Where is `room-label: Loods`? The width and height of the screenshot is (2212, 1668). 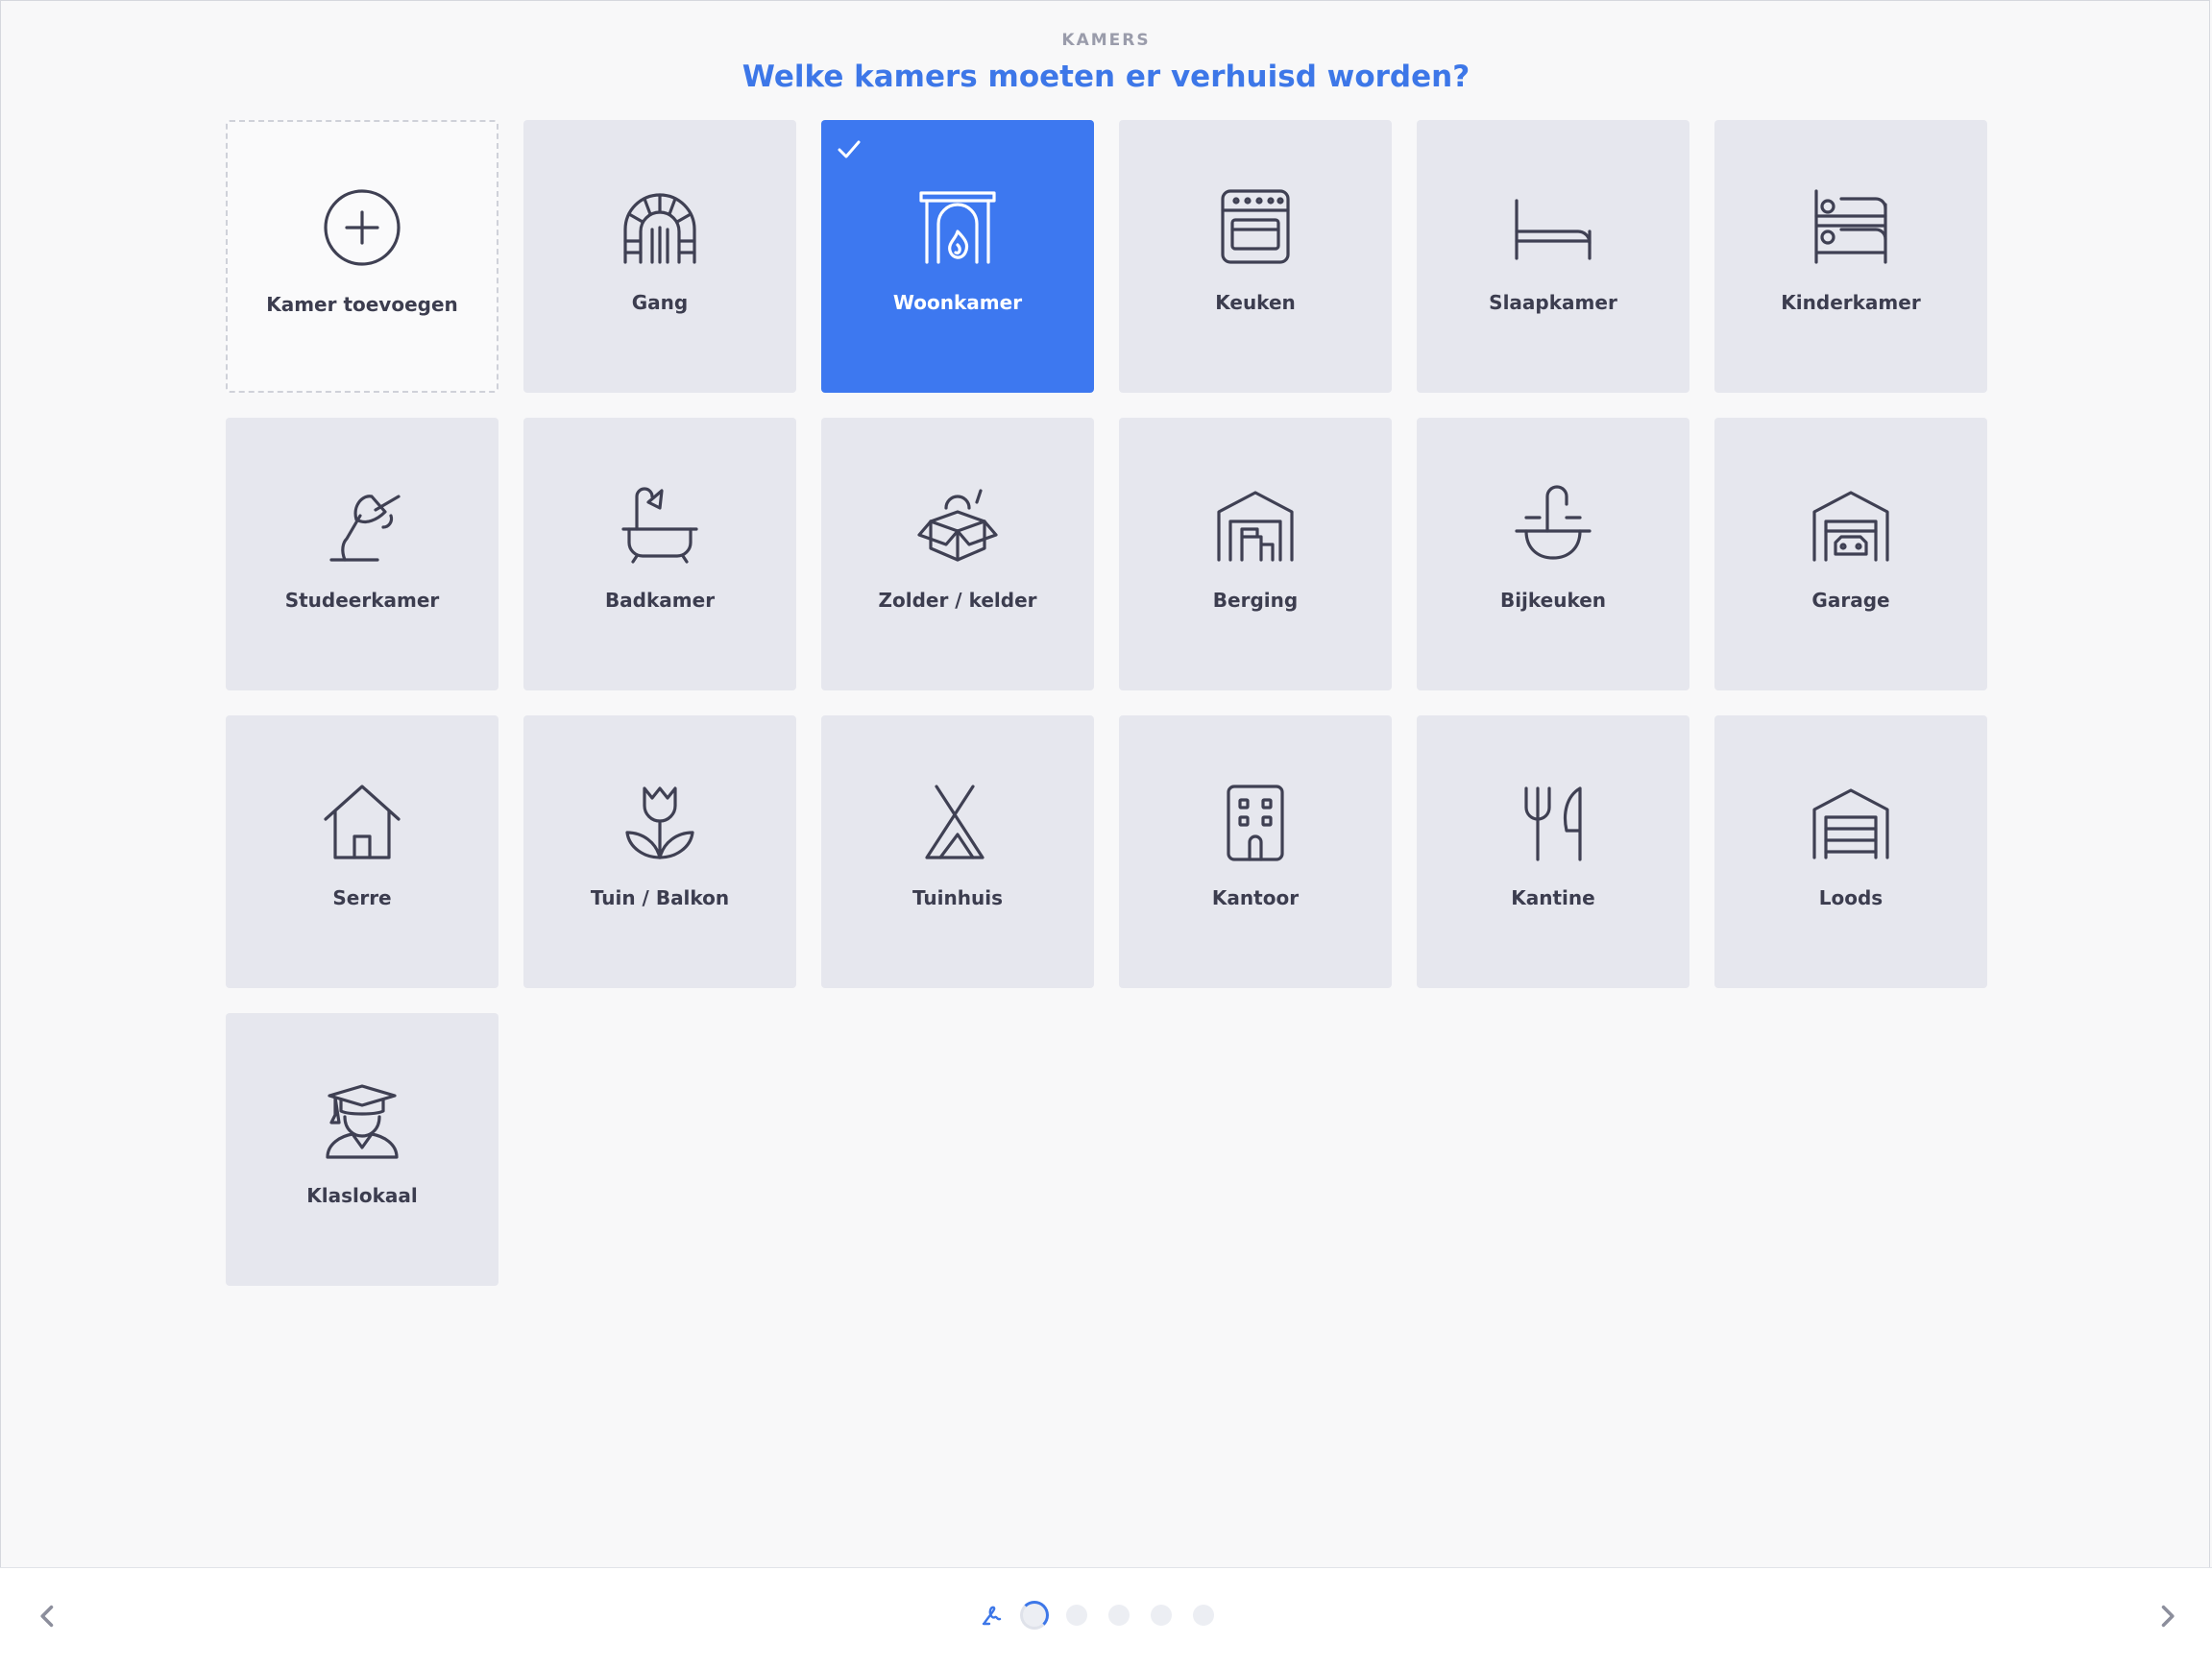 room-label: Loods is located at coordinates (1851, 897).